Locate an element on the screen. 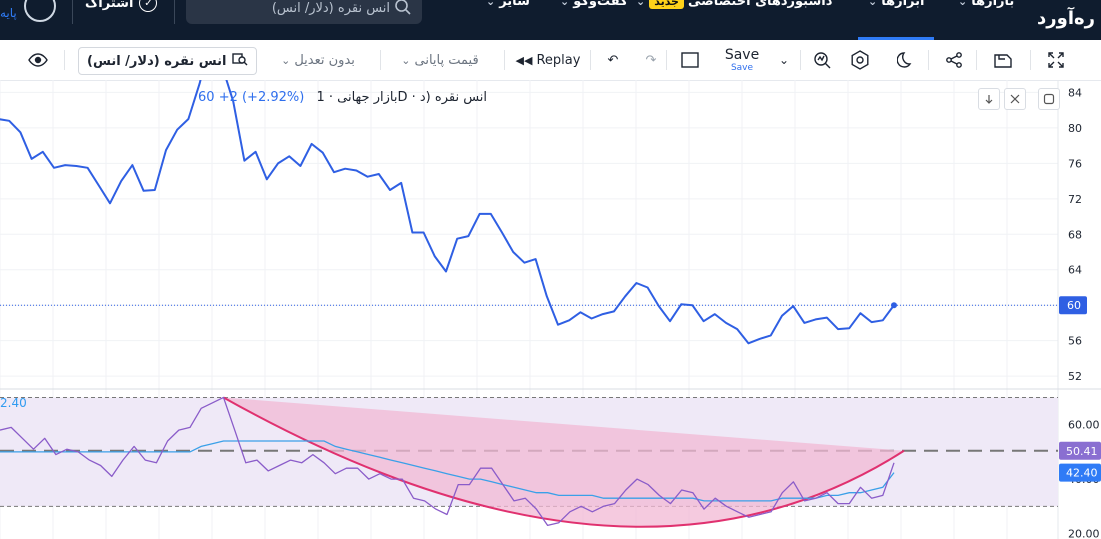 Image resolution: width=1101 pixels, height=539 pixels. search-input: انس نقره (دلار/ انس) is located at coordinates (304, 12).